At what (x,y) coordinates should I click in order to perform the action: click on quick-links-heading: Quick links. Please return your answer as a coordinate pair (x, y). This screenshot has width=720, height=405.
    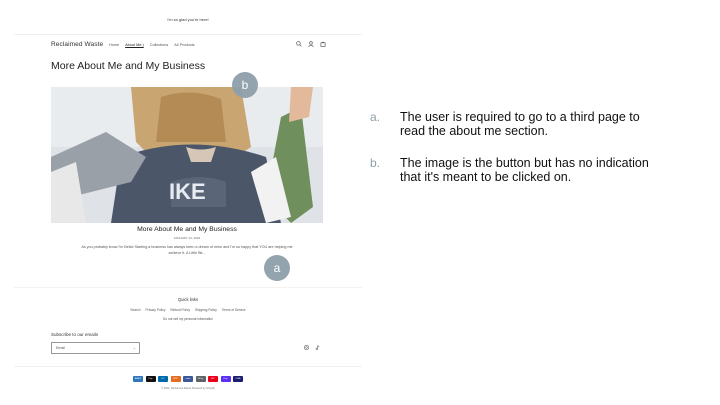
    Looking at the image, I should click on (188, 299).